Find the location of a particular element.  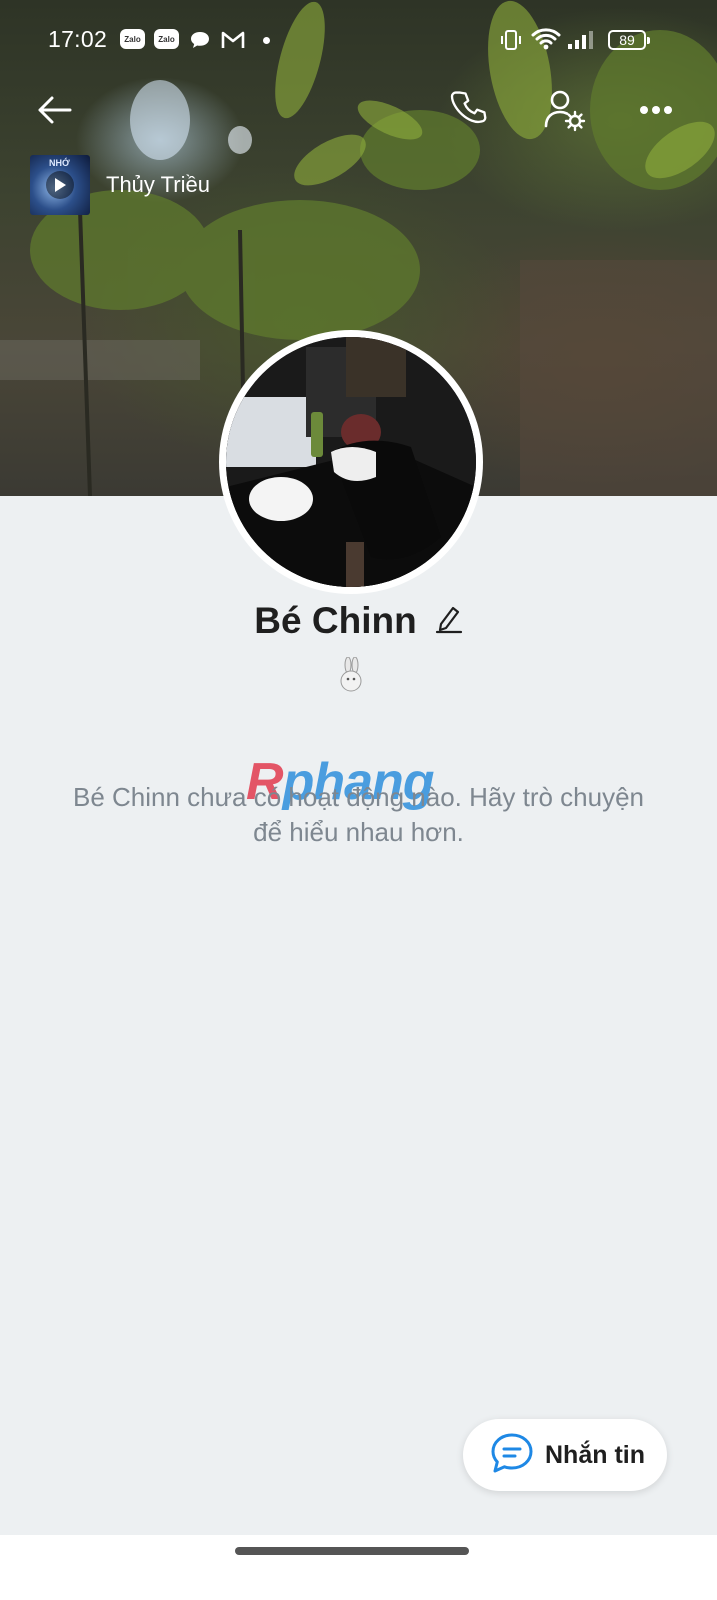

music-cover-text: NHỚ is located at coordinates (59, 163).